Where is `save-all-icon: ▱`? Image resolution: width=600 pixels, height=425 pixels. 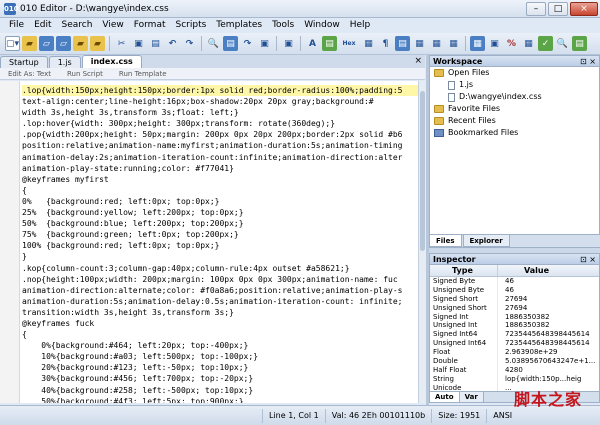
save-all-icon: ▱ is located at coordinates (63, 43).